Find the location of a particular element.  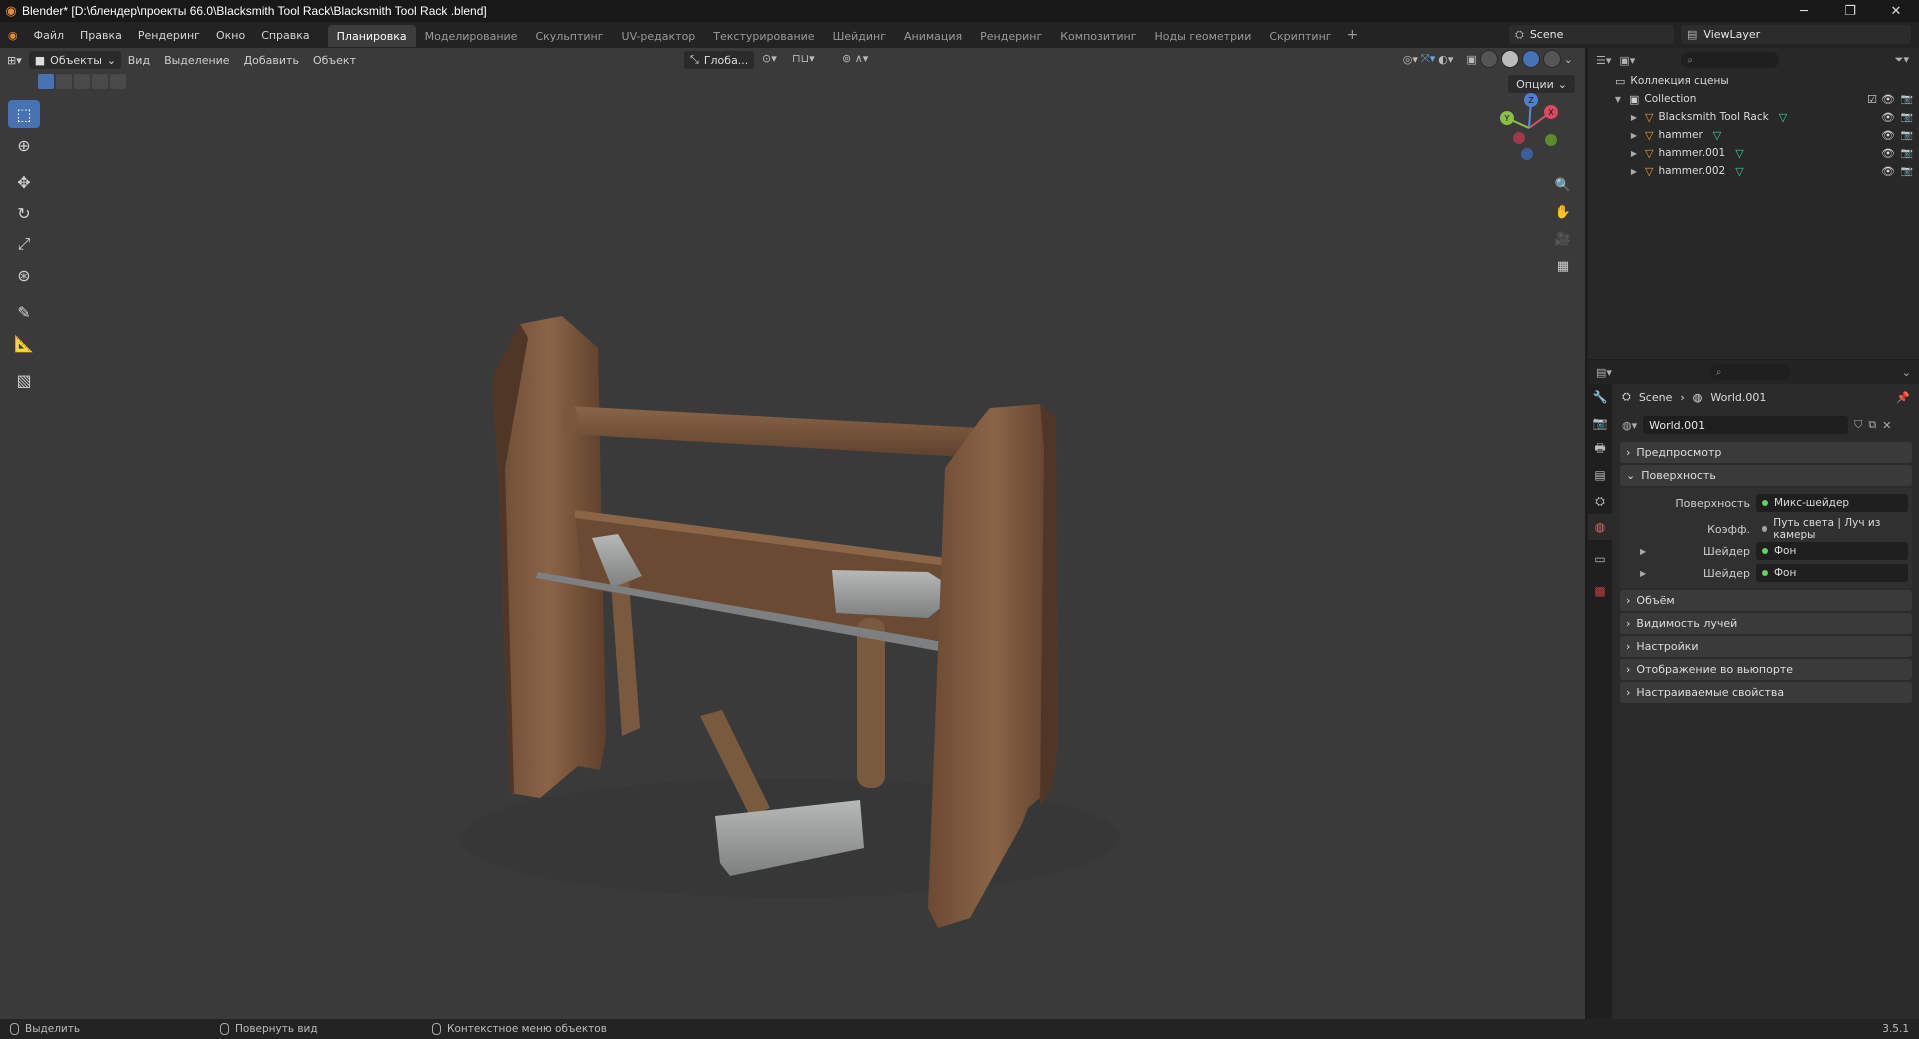

panel-settings: › Настройки is located at coordinates (1766, 646).